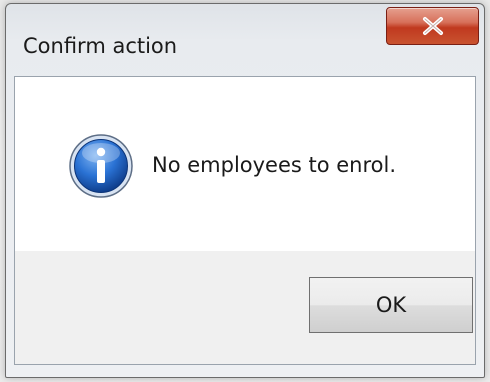  What do you see at coordinates (101, 166) in the screenshot?
I see `information-icon` at bounding box center [101, 166].